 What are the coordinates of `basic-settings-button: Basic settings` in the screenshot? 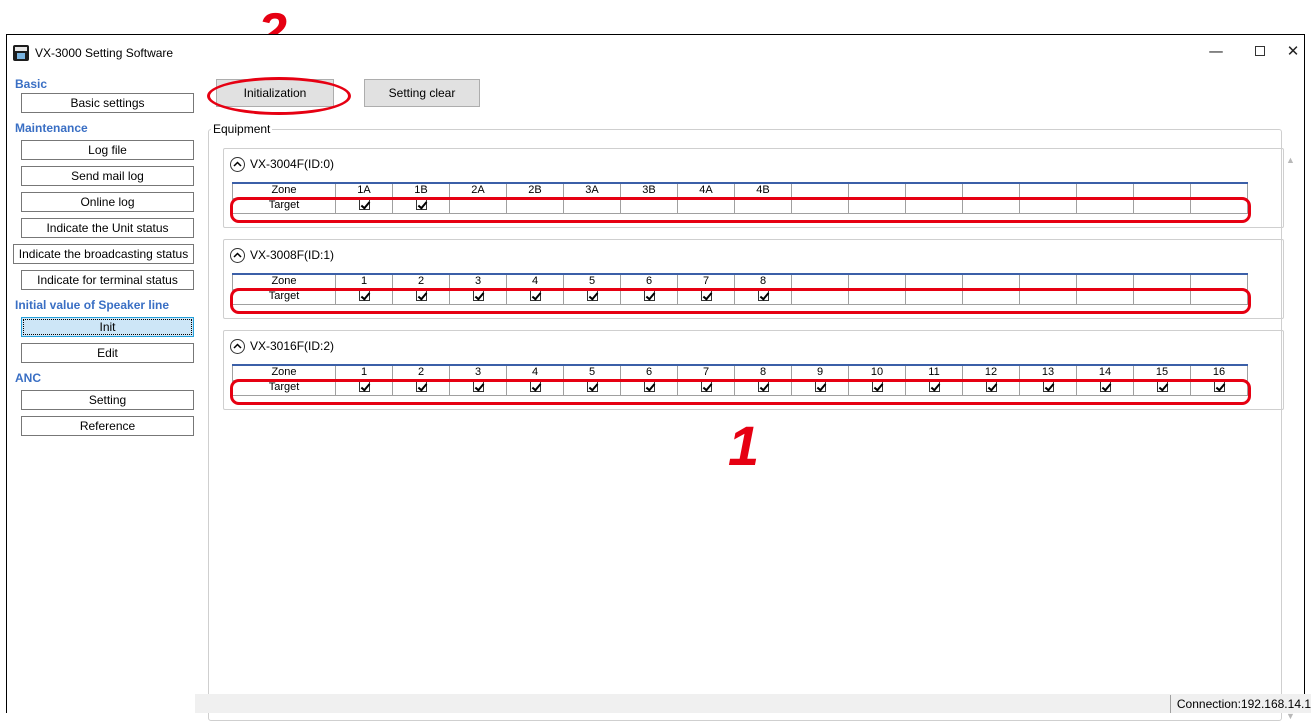 It's located at (107, 103).